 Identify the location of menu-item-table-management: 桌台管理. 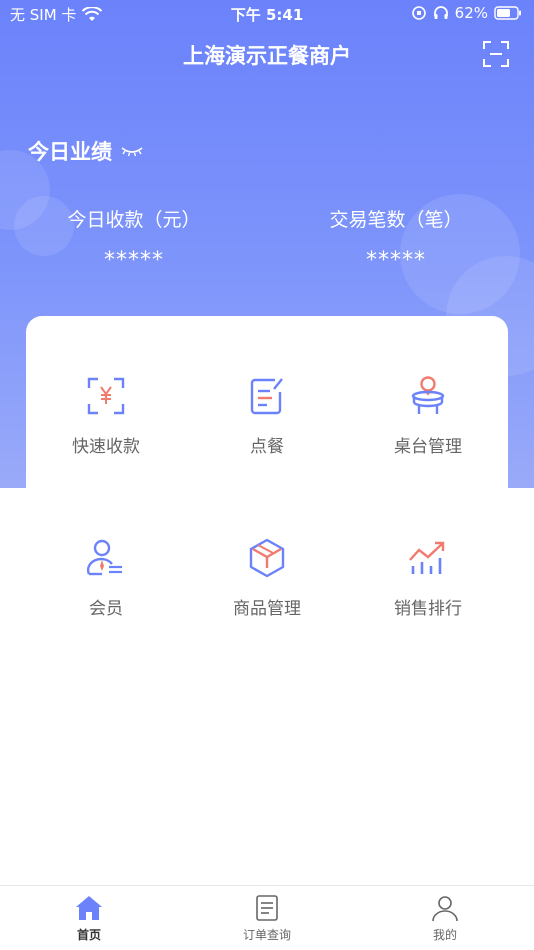
(428, 415).